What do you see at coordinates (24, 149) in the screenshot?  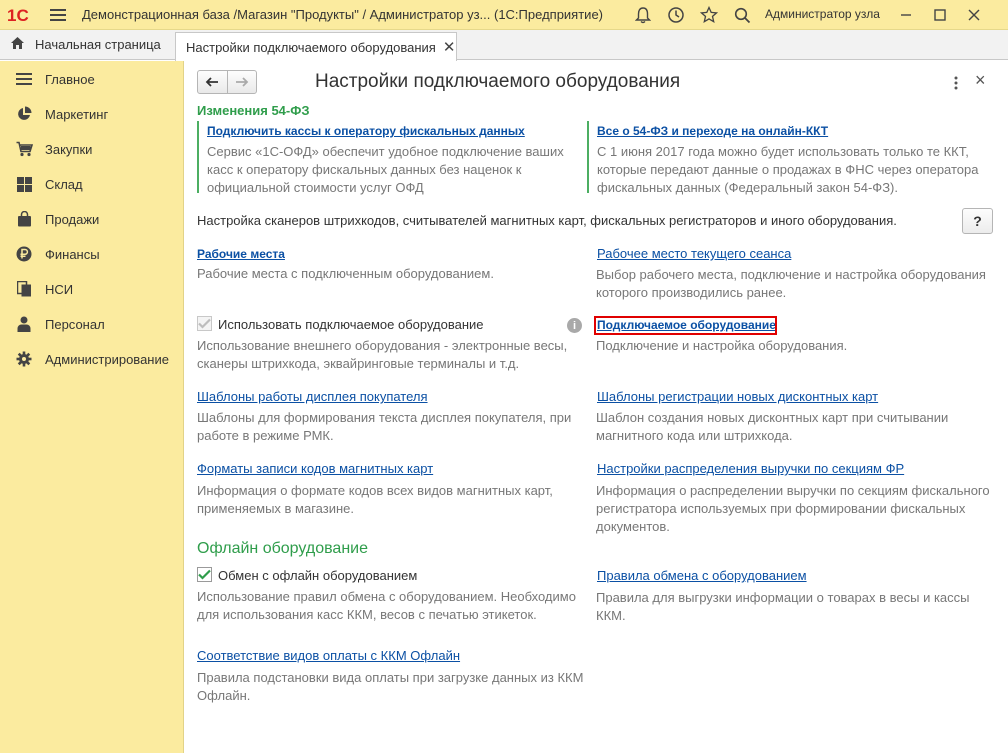 I see `cart-icon` at bounding box center [24, 149].